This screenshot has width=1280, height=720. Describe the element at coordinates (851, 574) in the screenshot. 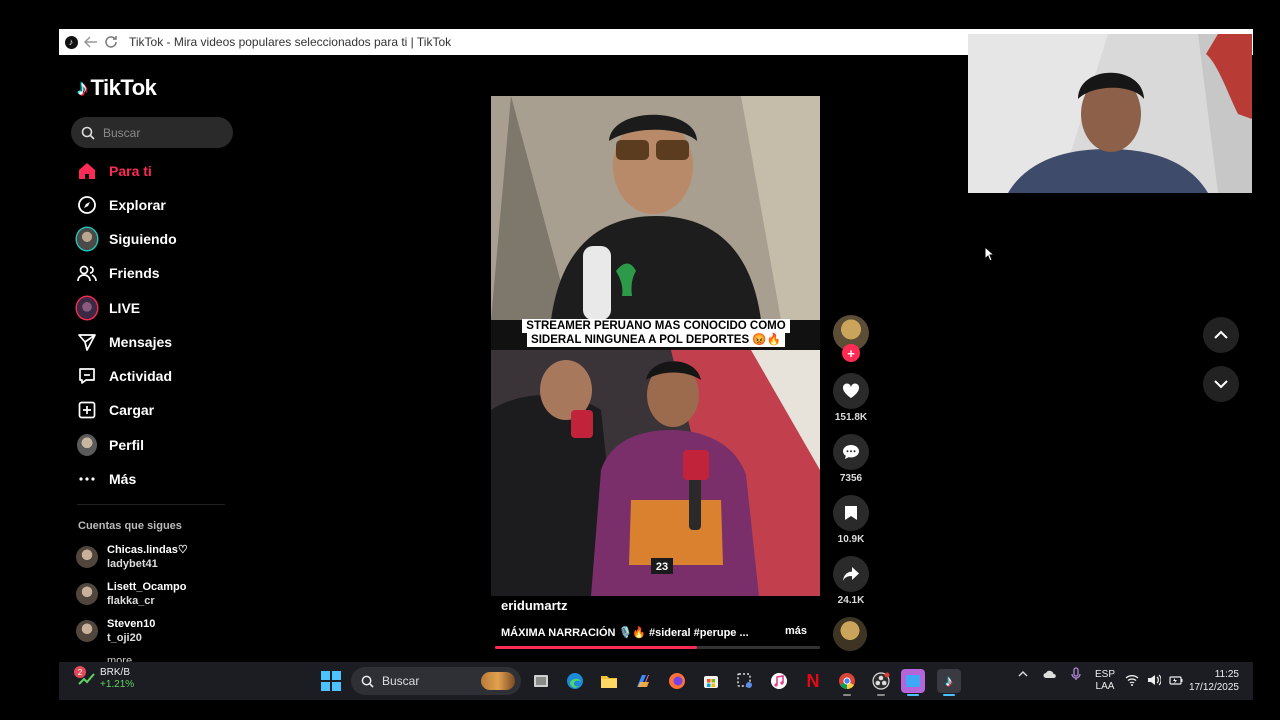

I see `share-icon` at that location.